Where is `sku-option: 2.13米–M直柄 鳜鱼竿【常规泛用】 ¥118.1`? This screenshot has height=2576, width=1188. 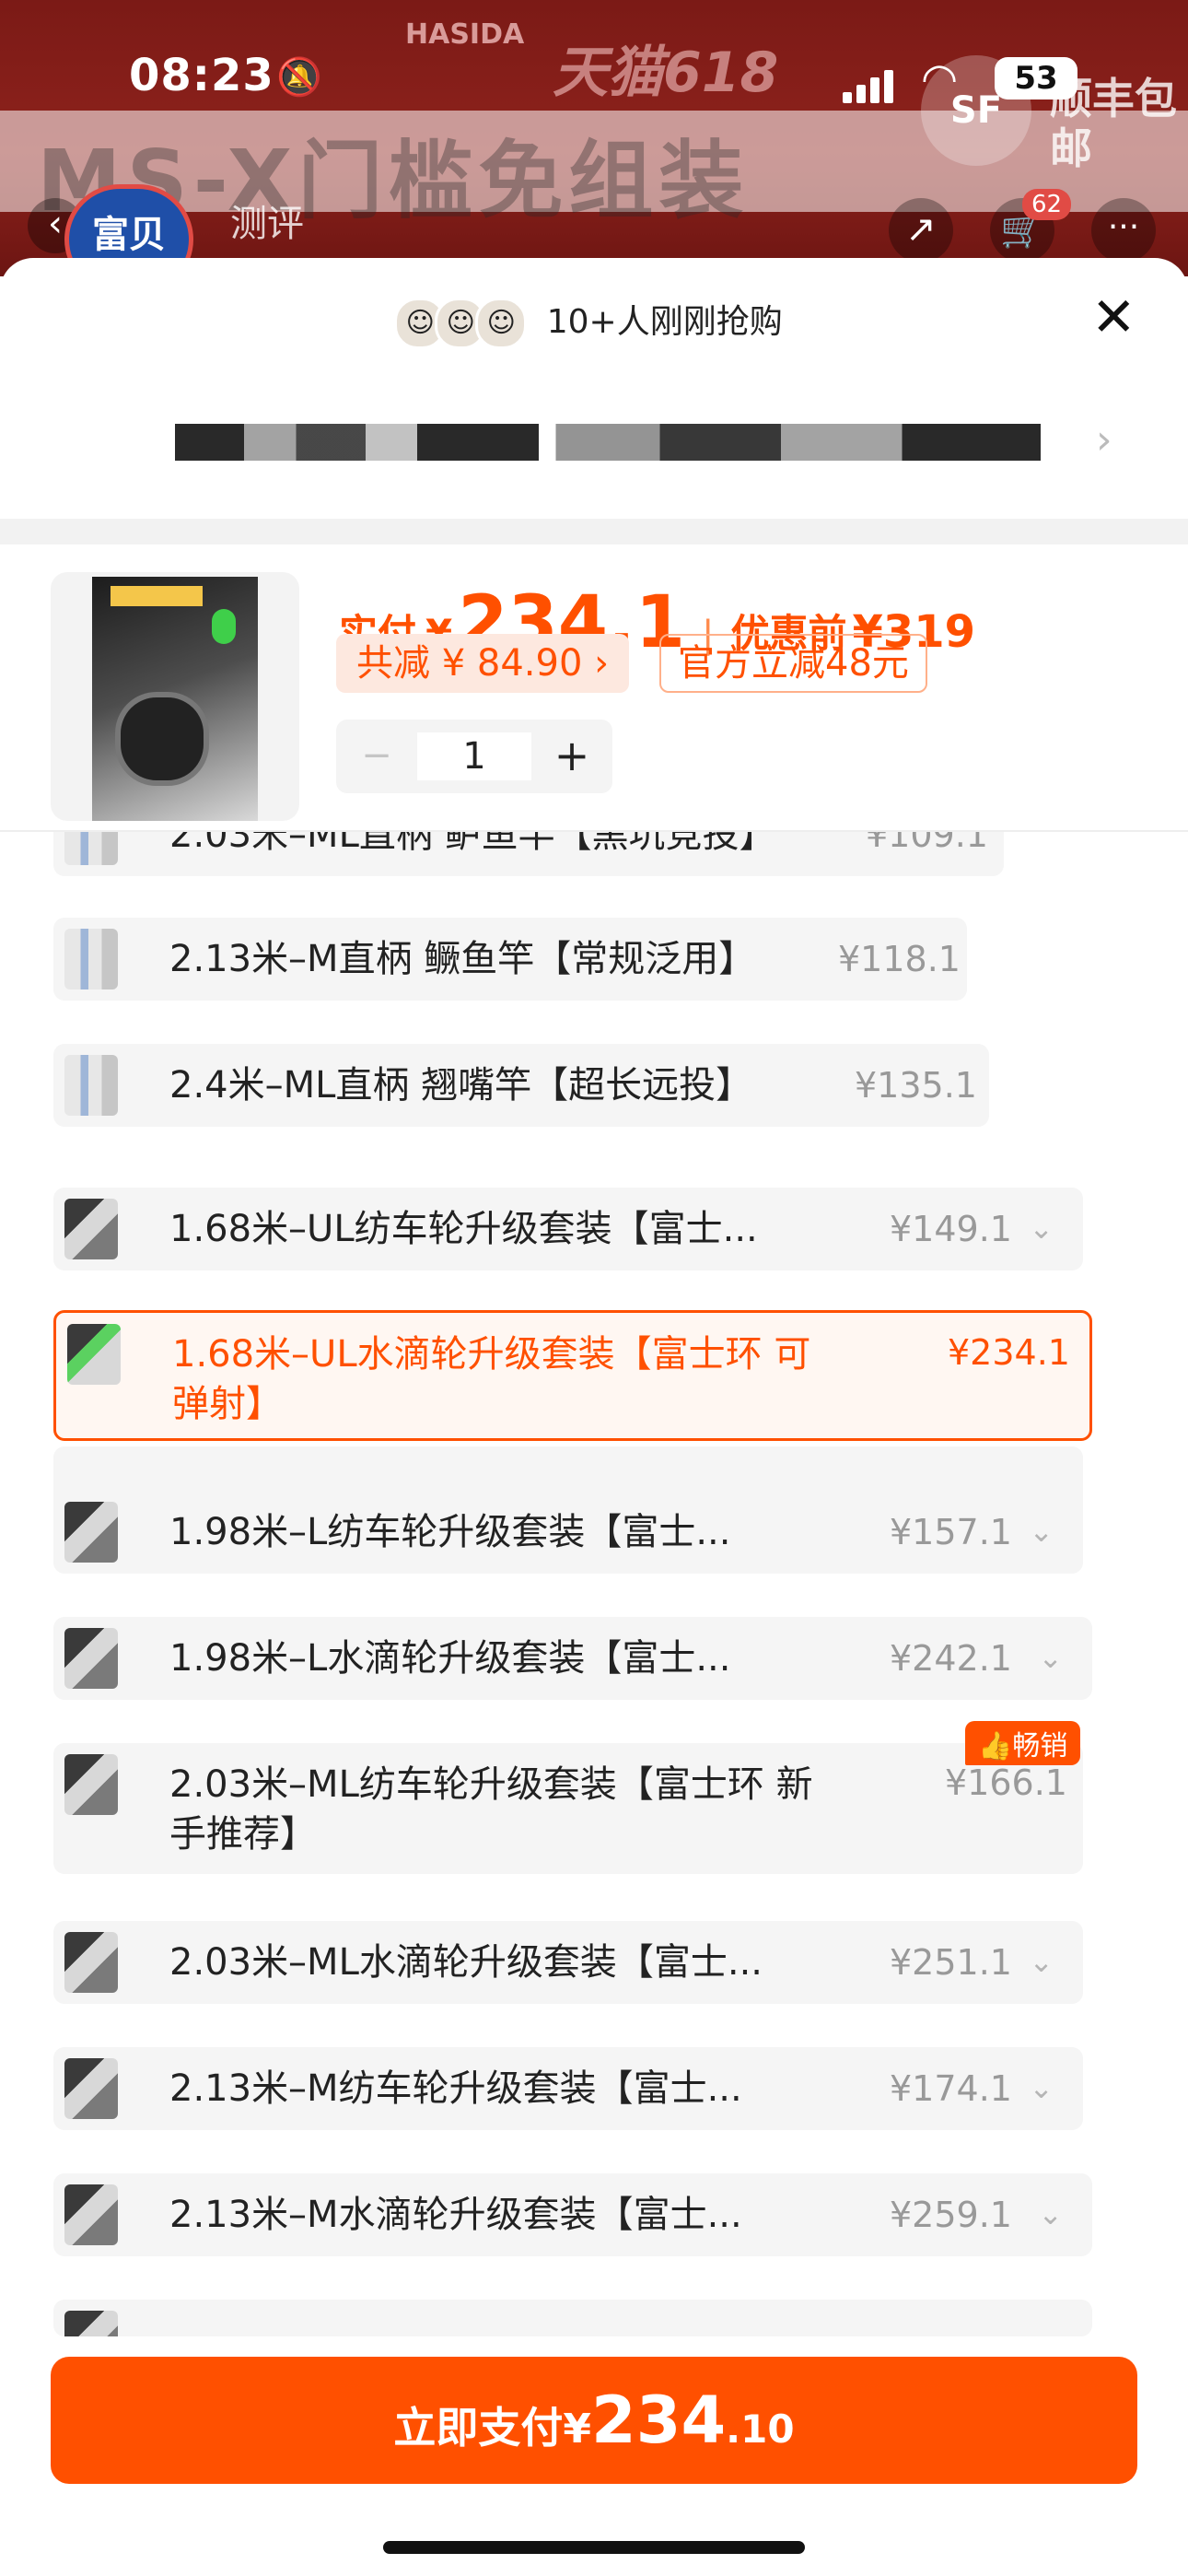 sku-option: 2.13米–M直柄 鳜鱼竿【常规泛用】 ¥118.1 is located at coordinates (510, 960).